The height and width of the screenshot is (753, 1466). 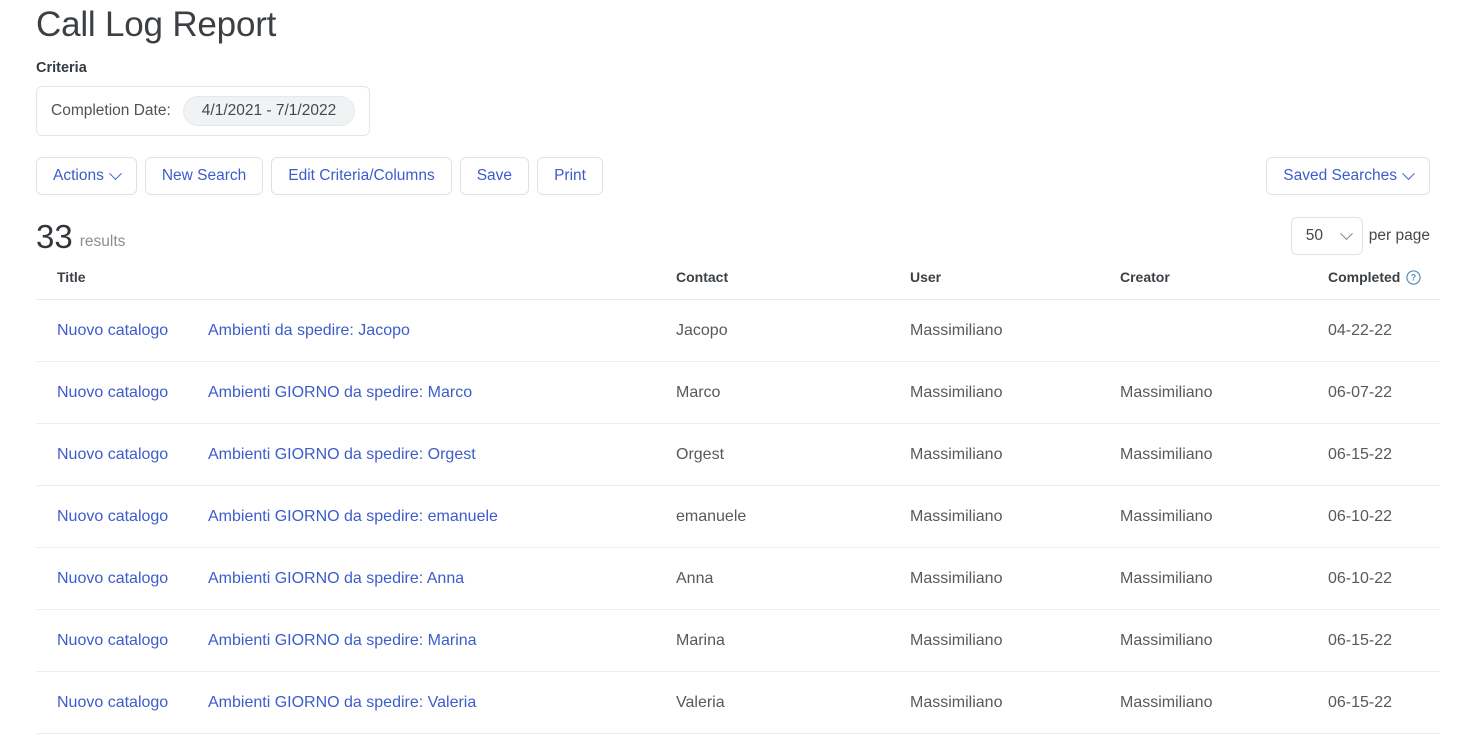 I want to click on table-header: Title Contact User Creator Completed ?, so click(x=738, y=284).